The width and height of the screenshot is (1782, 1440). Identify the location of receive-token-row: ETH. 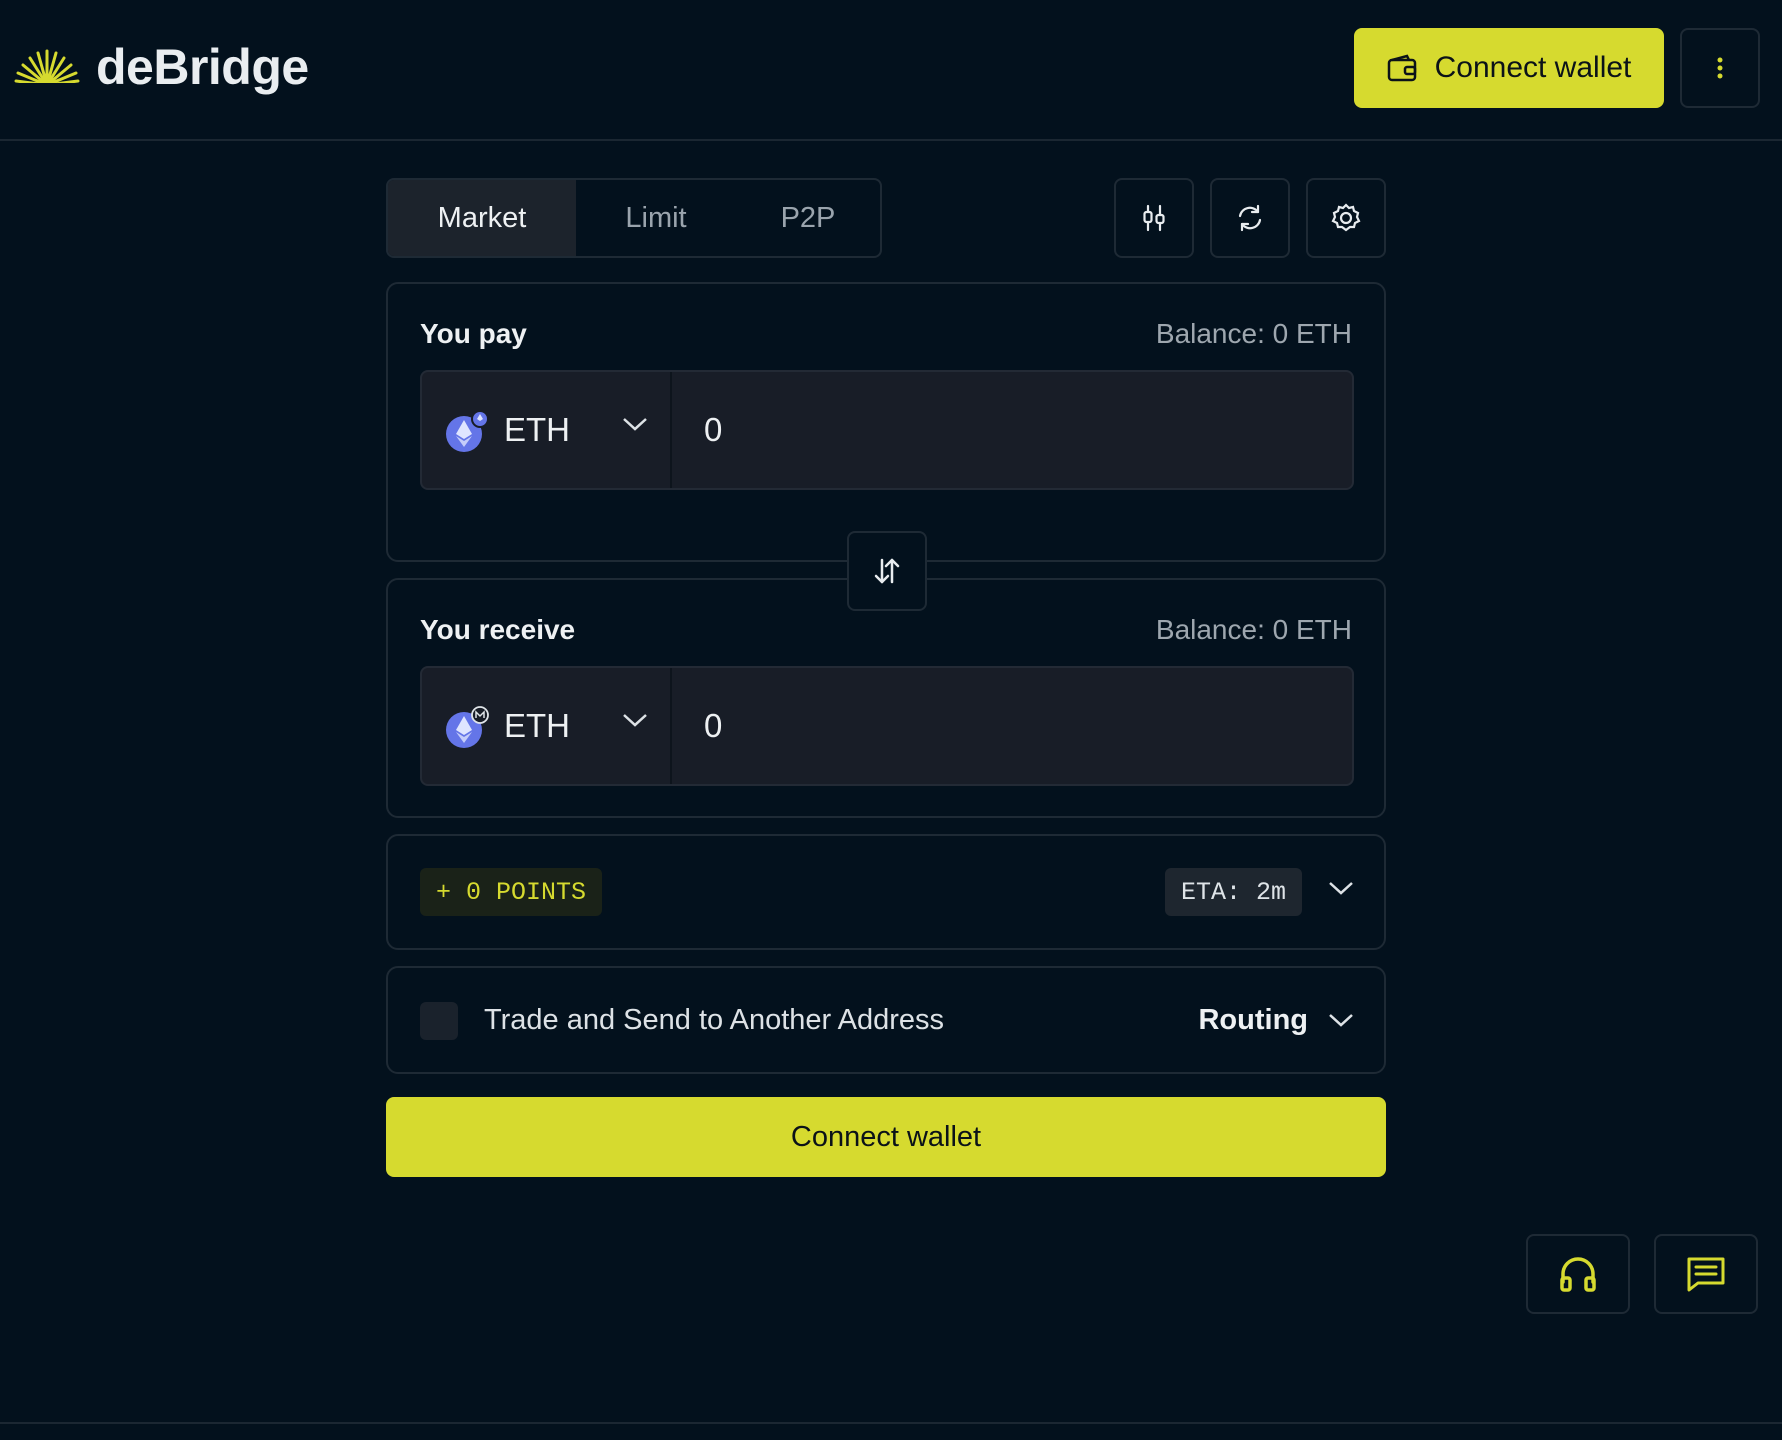
(887, 726).